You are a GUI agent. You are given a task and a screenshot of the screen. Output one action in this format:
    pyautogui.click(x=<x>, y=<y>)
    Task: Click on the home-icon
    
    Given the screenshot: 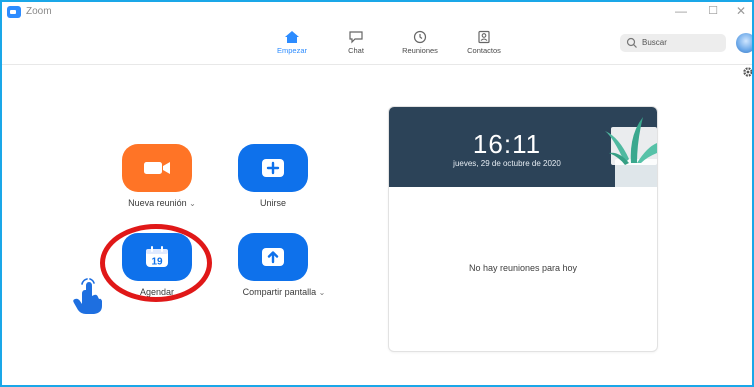 What is the action you would take?
    pyautogui.click(x=292, y=37)
    